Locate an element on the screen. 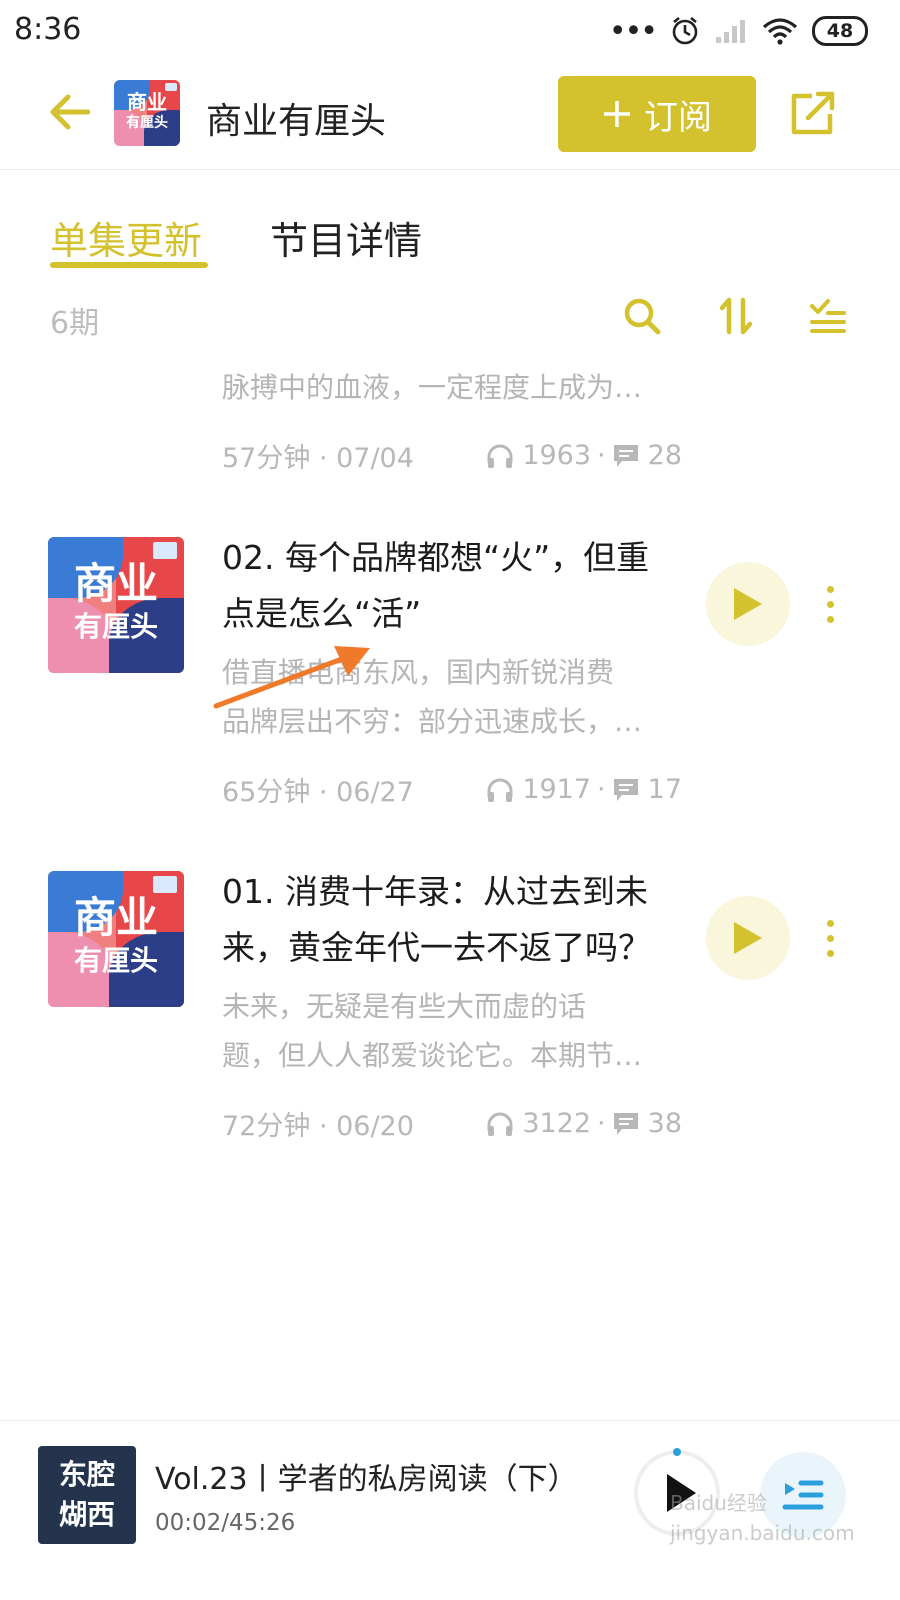 The image size is (900, 1600). share-icon is located at coordinates (813, 113).